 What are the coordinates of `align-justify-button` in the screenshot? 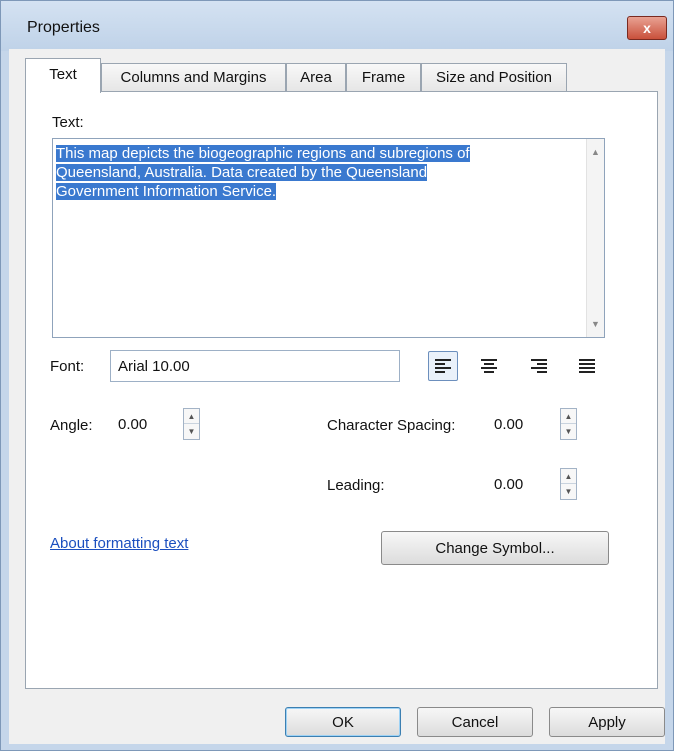 It's located at (587, 366).